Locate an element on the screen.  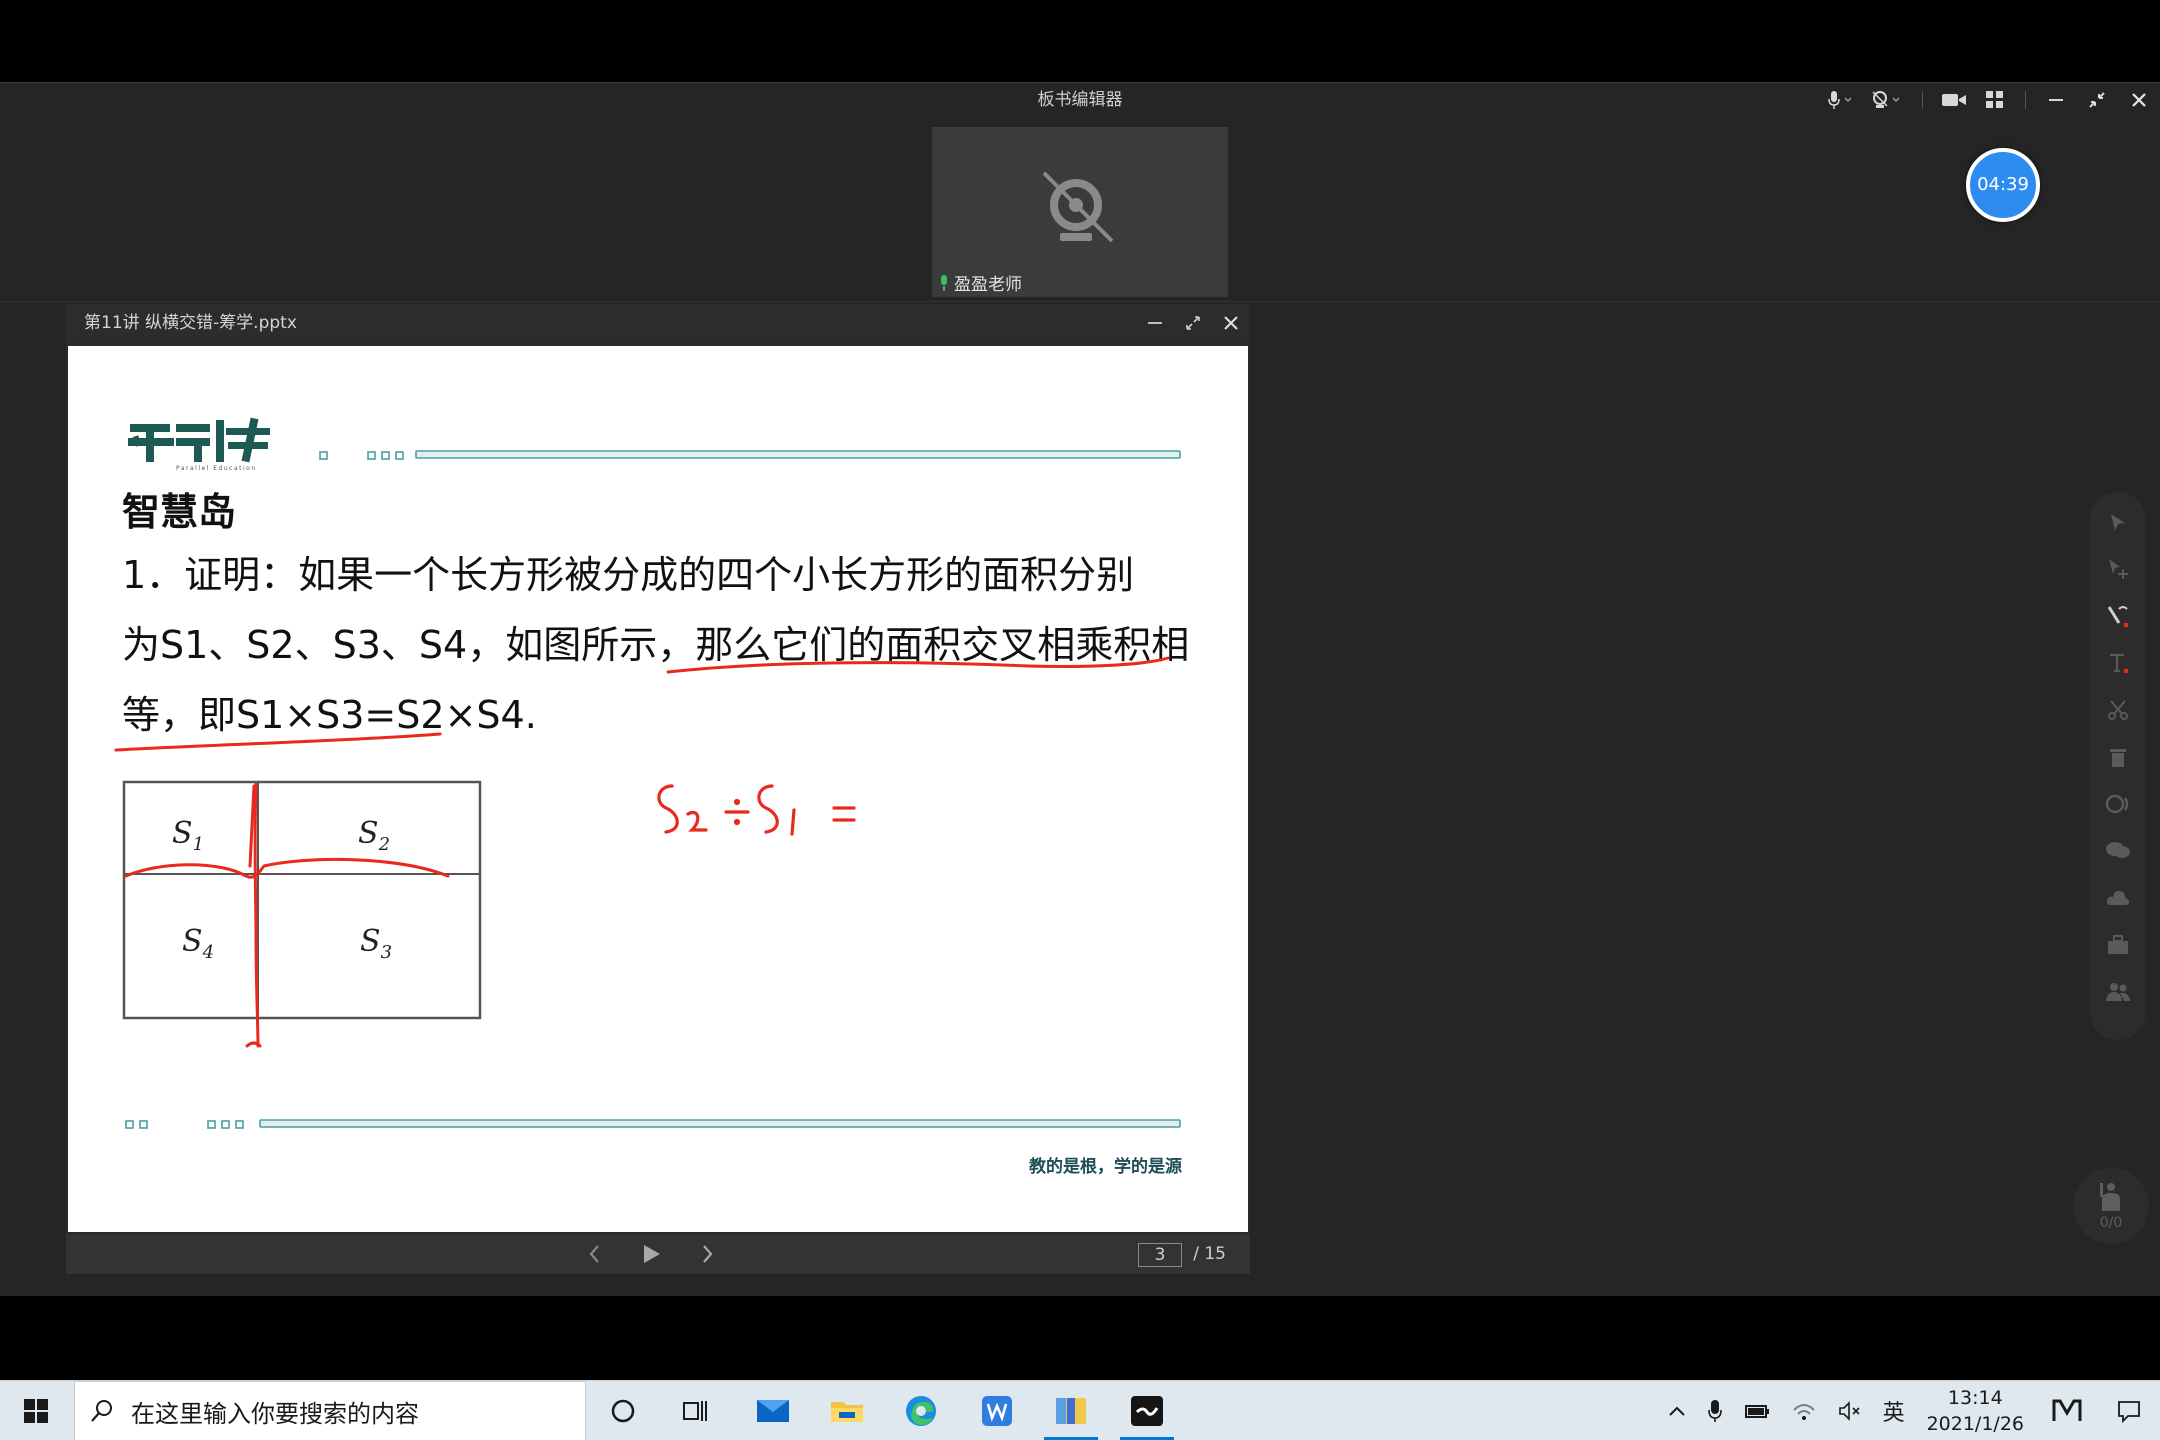
next-slide-icon is located at coordinates (707, 1254).